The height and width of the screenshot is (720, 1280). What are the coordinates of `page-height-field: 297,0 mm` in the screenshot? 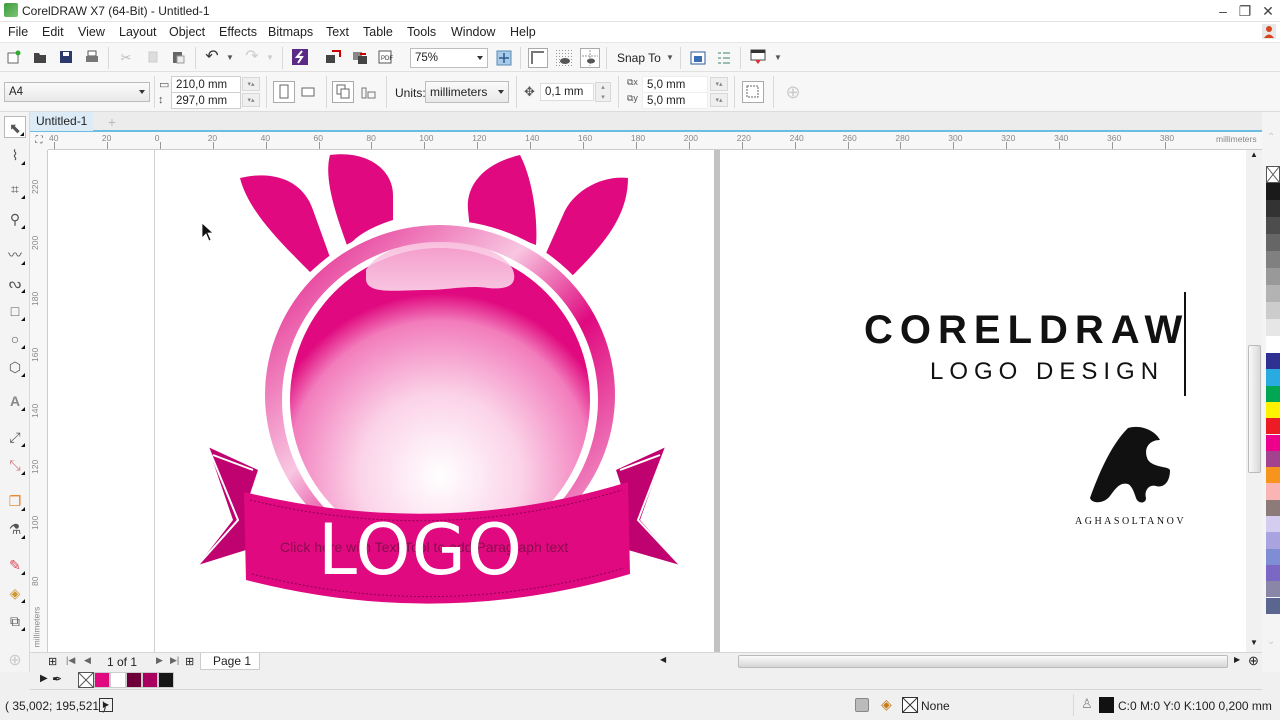 It's located at (206, 100).